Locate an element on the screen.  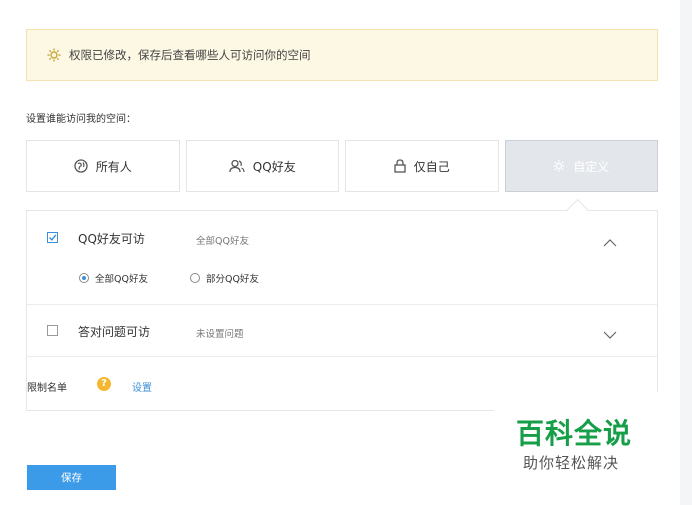
option-custom: 自定义 is located at coordinates (581, 166).